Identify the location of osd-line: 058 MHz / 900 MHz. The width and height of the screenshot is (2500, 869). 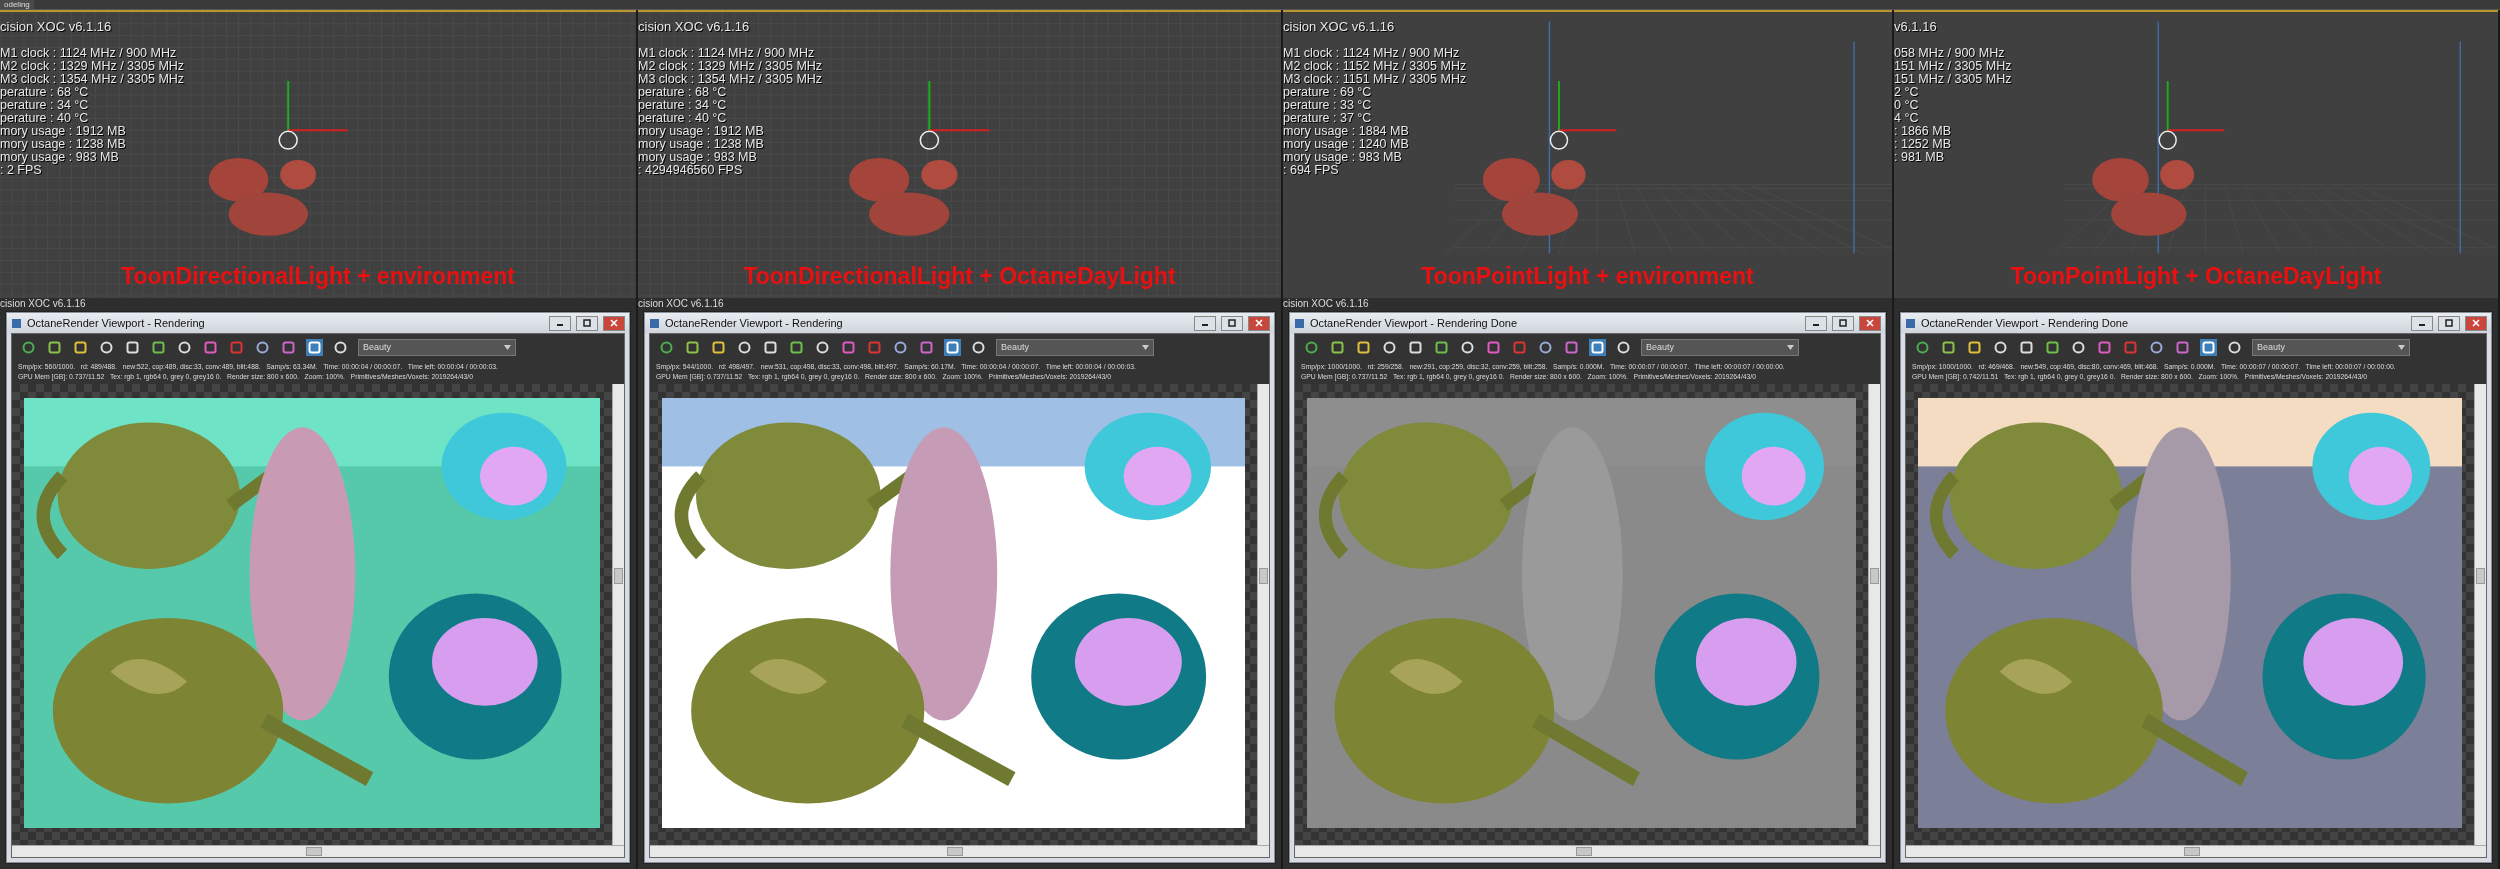
(1949, 53).